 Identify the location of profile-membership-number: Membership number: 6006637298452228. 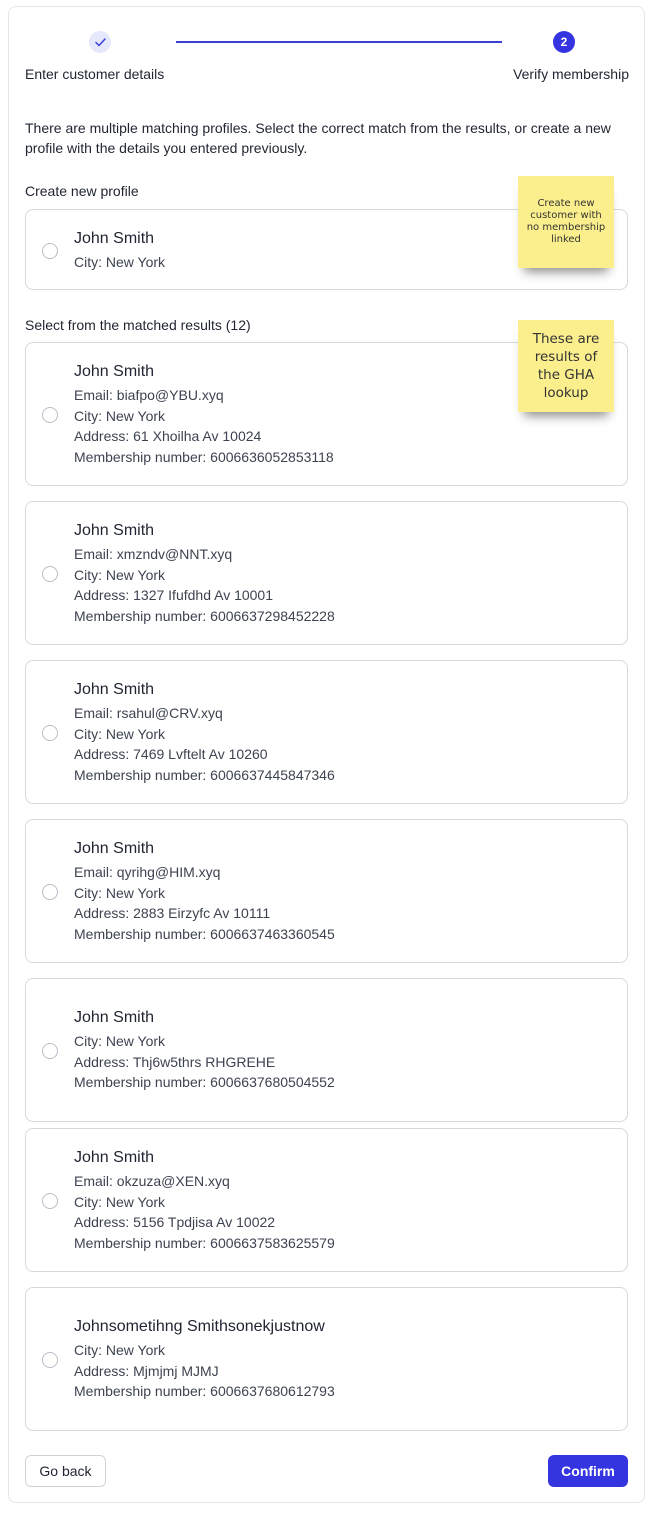
(204, 615).